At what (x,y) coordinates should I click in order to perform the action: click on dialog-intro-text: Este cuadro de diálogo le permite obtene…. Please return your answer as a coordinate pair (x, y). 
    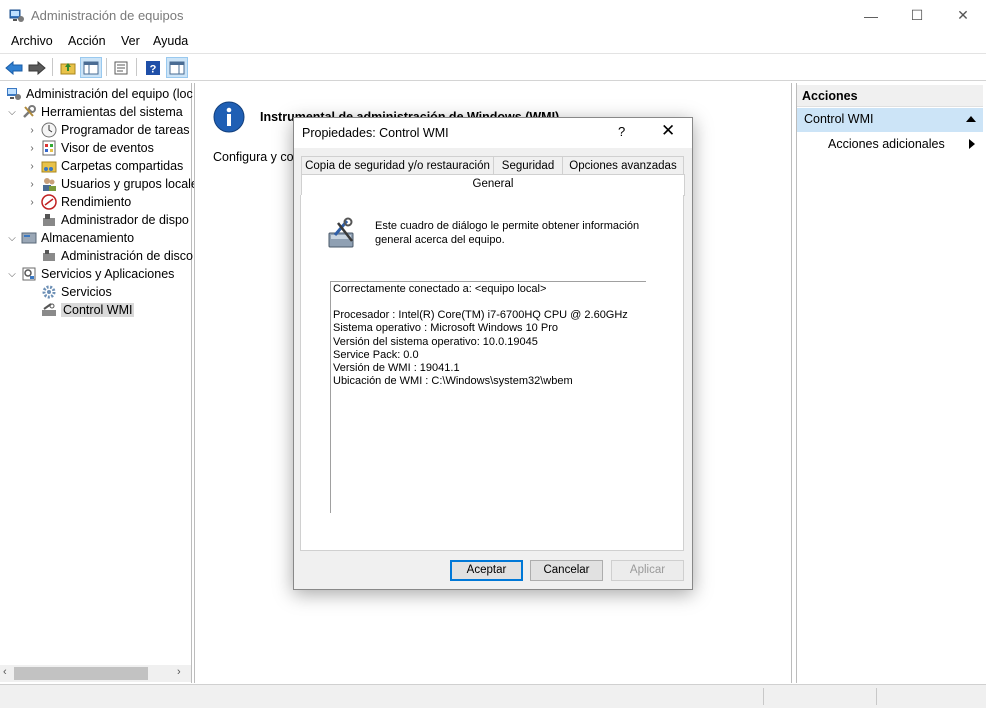
    Looking at the image, I should click on (507, 233).